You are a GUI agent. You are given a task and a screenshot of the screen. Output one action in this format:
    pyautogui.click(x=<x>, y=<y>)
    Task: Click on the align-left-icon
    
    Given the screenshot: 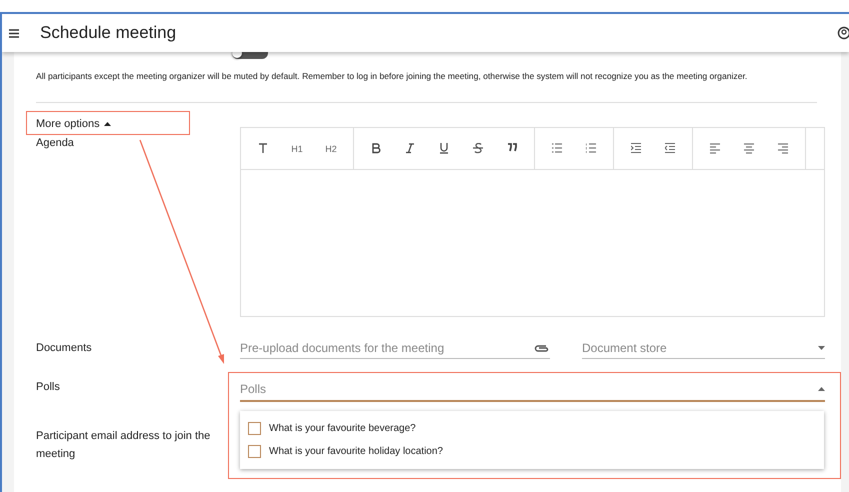 What is the action you would take?
    pyautogui.click(x=715, y=148)
    